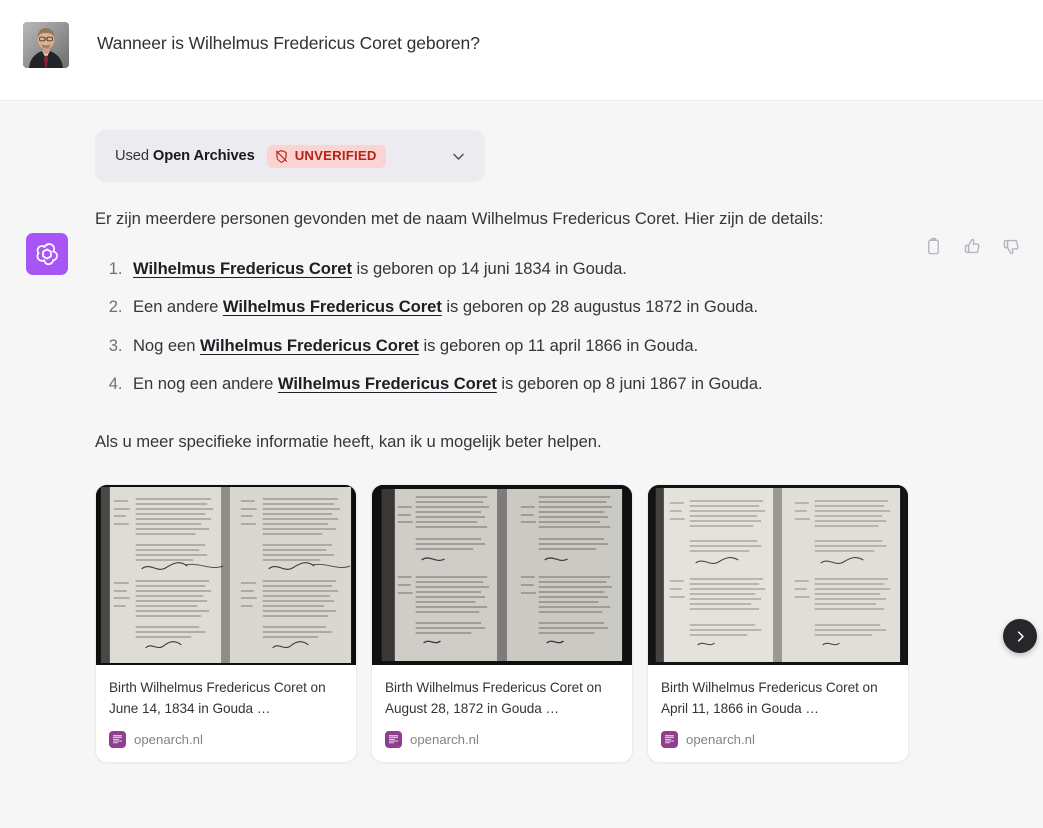 This screenshot has width=1043, height=828. I want to click on carousel-next-button, so click(1020, 636).